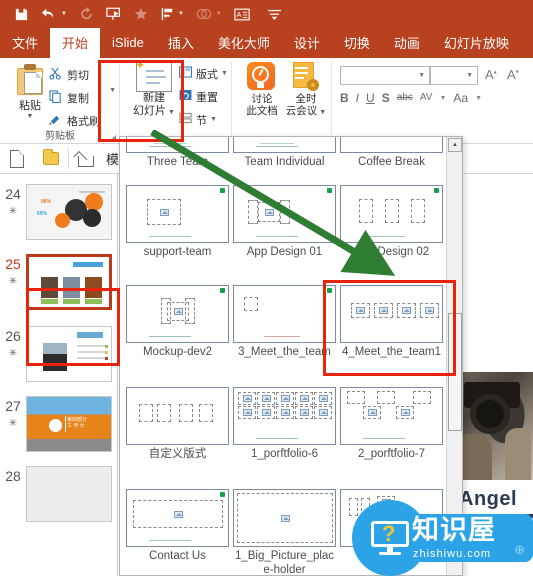  What do you see at coordinates (21, 14) in the screenshot?
I see `save-icon` at bounding box center [21, 14].